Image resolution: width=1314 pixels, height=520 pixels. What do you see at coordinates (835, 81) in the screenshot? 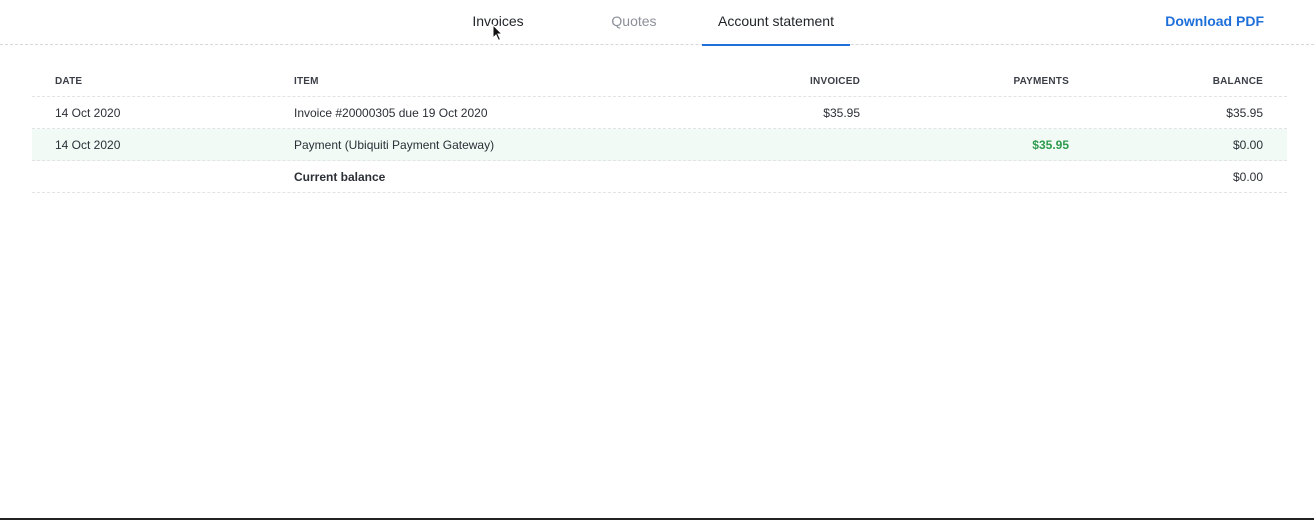
I see `column-header-invoiced: INVOICED` at bounding box center [835, 81].